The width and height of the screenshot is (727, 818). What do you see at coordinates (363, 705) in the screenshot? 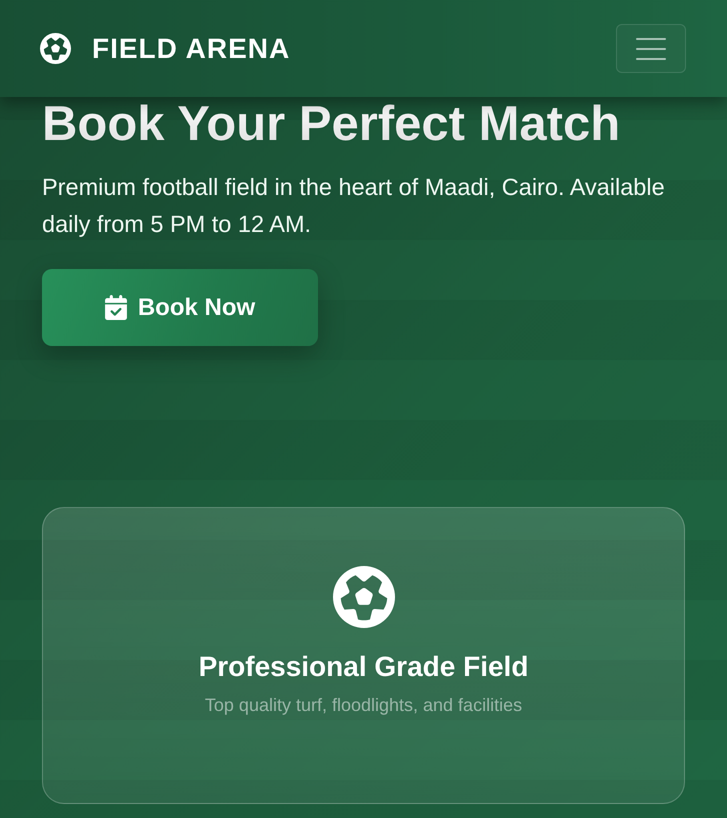
I see `feature-description: Top quality turf, floodlights, and facilities` at bounding box center [363, 705].